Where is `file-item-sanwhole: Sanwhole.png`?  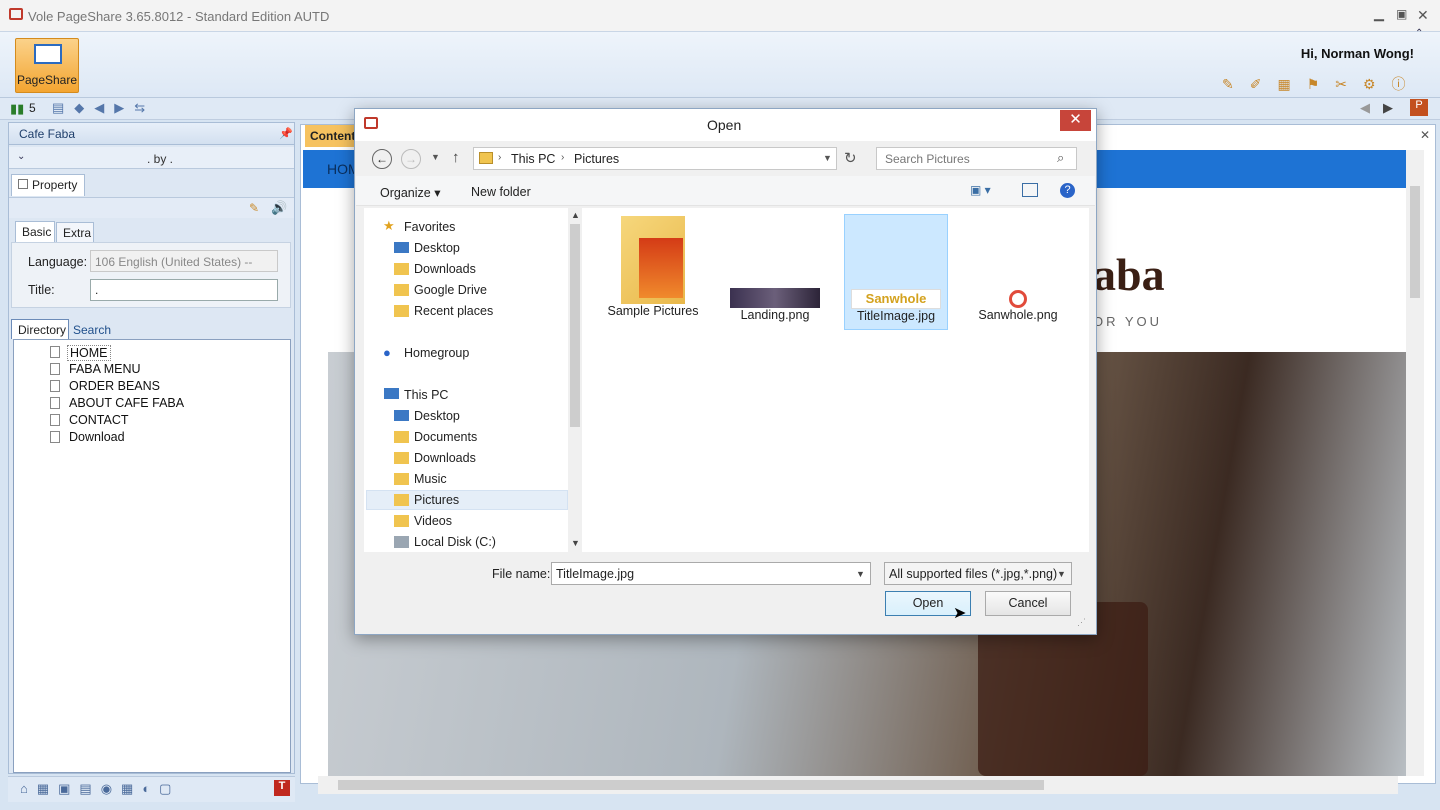 file-item-sanwhole: Sanwhole.png is located at coordinates (1018, 269).